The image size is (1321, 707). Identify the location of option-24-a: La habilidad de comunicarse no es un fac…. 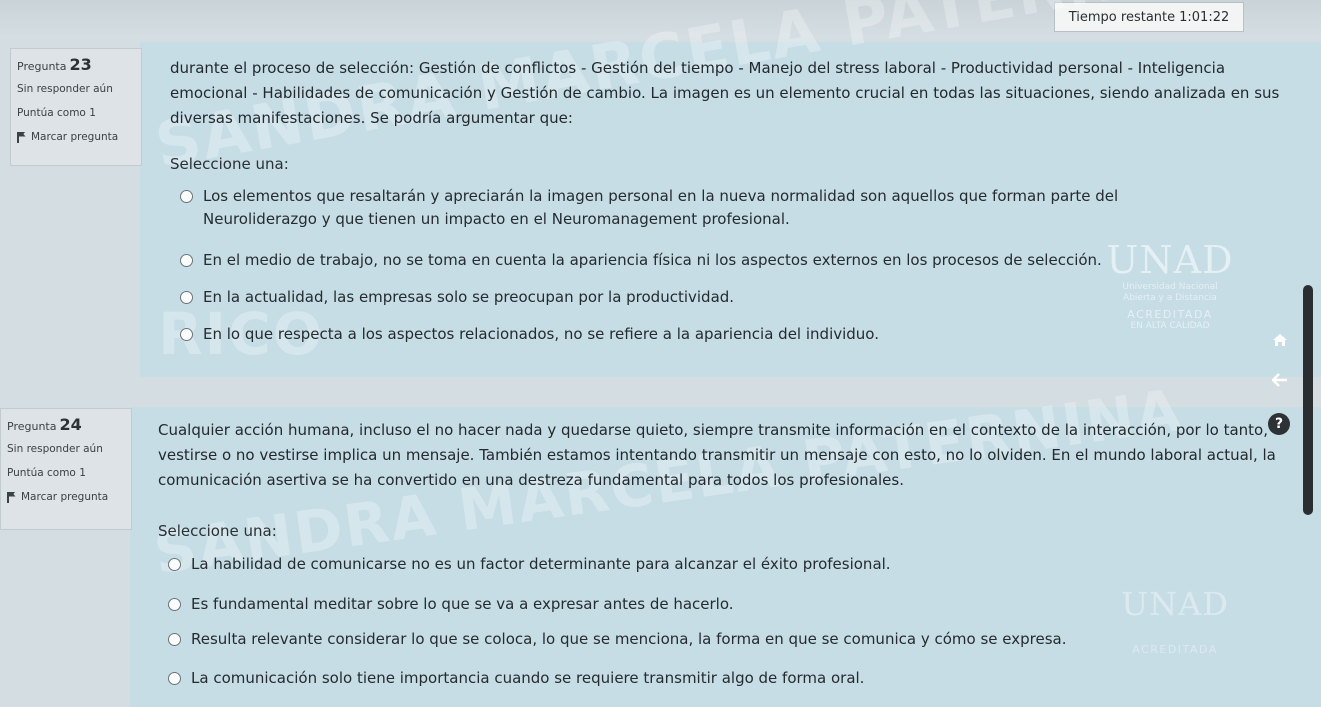
(618, 564).